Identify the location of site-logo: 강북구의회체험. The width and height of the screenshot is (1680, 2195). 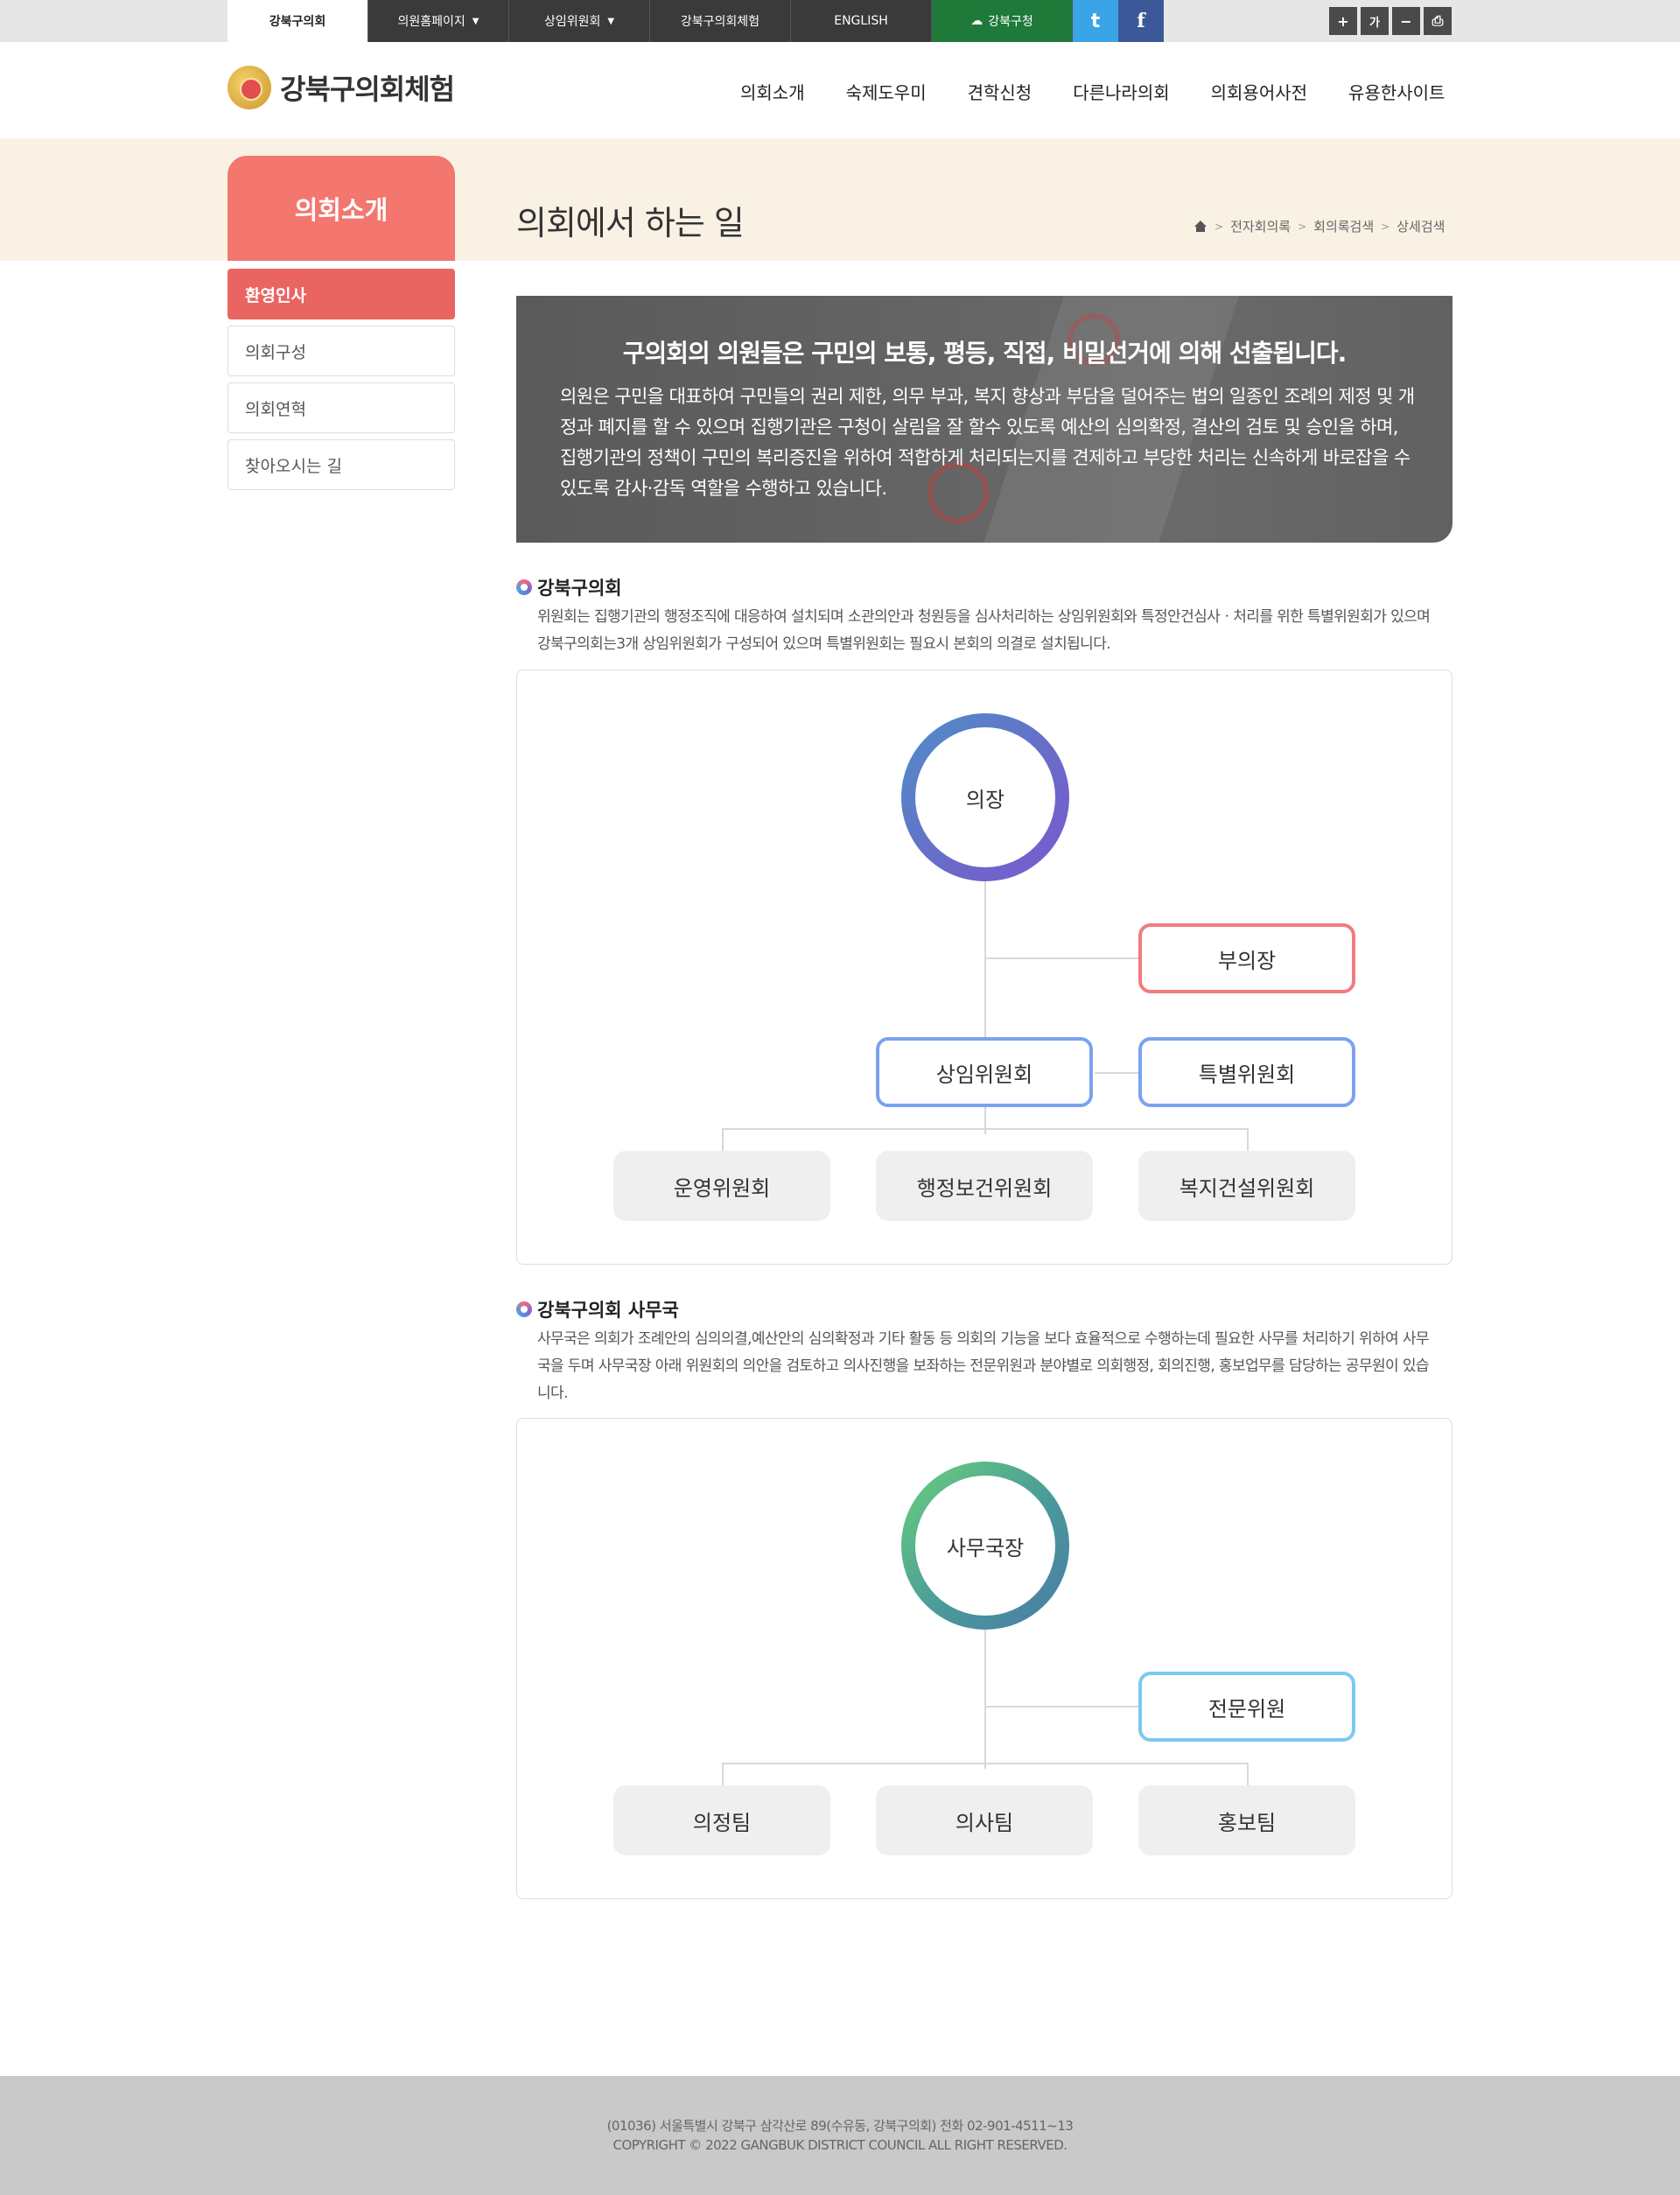
(341, 87).